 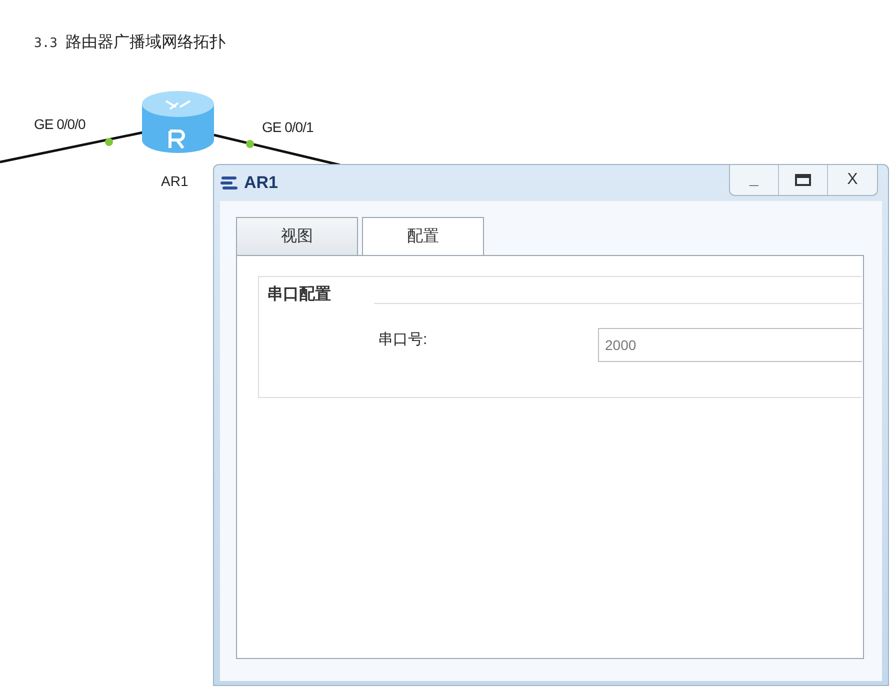 I want to click on window-title: AR1, so click(x=261, y=183).